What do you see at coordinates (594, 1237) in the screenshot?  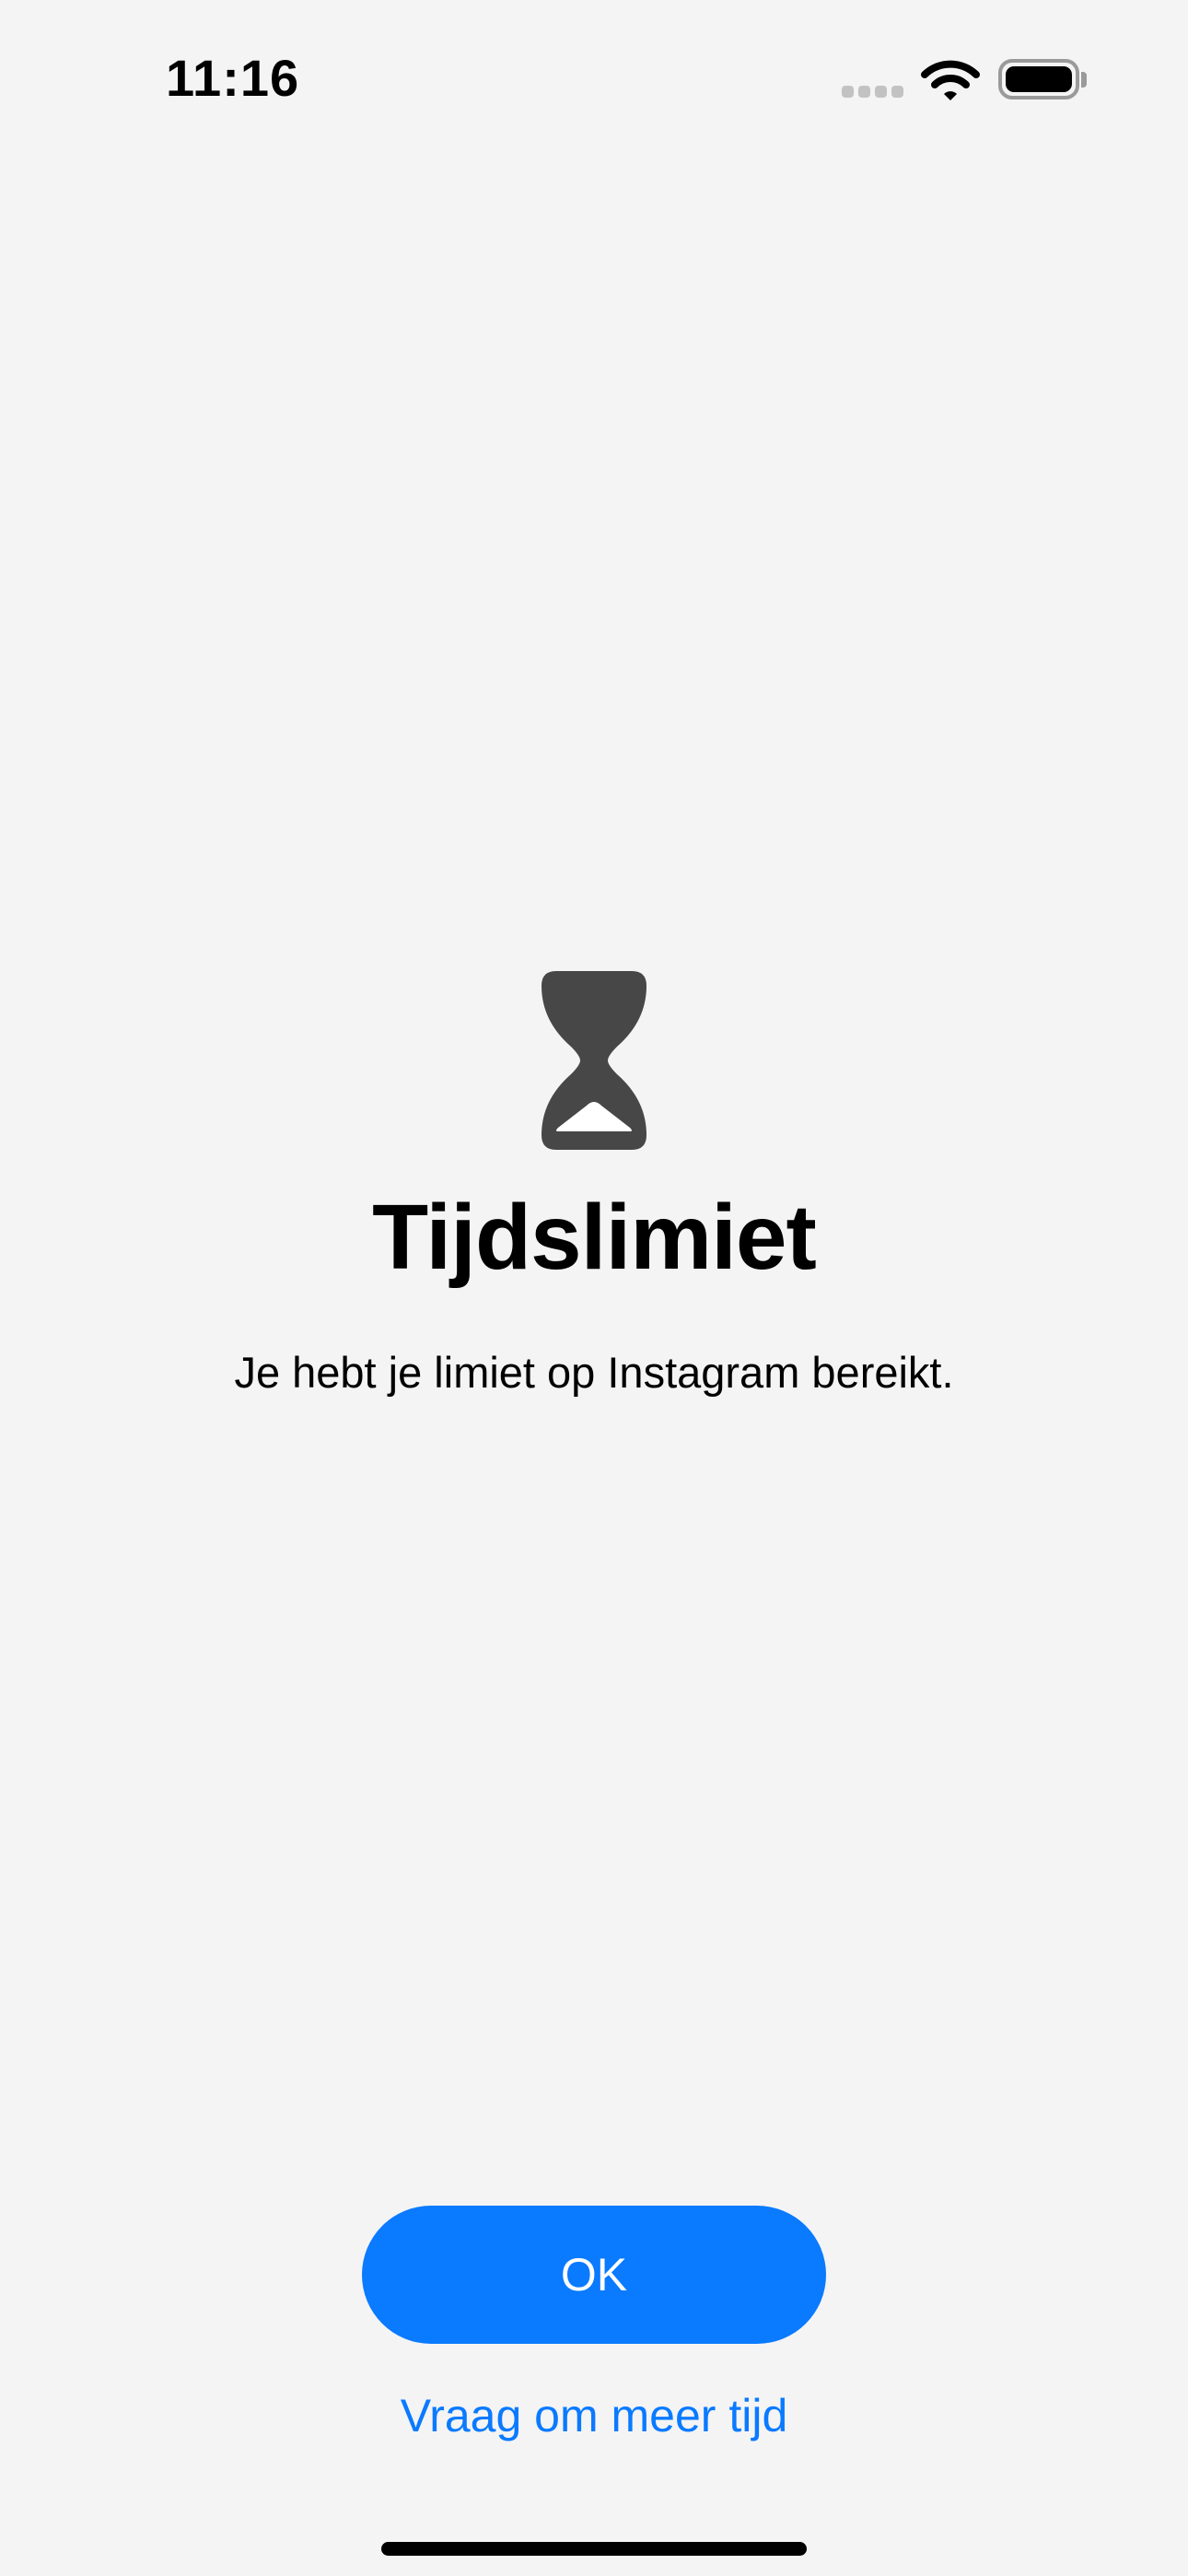 I see `page-title: Tijdslimiet` at bounding box center [594, 1237].